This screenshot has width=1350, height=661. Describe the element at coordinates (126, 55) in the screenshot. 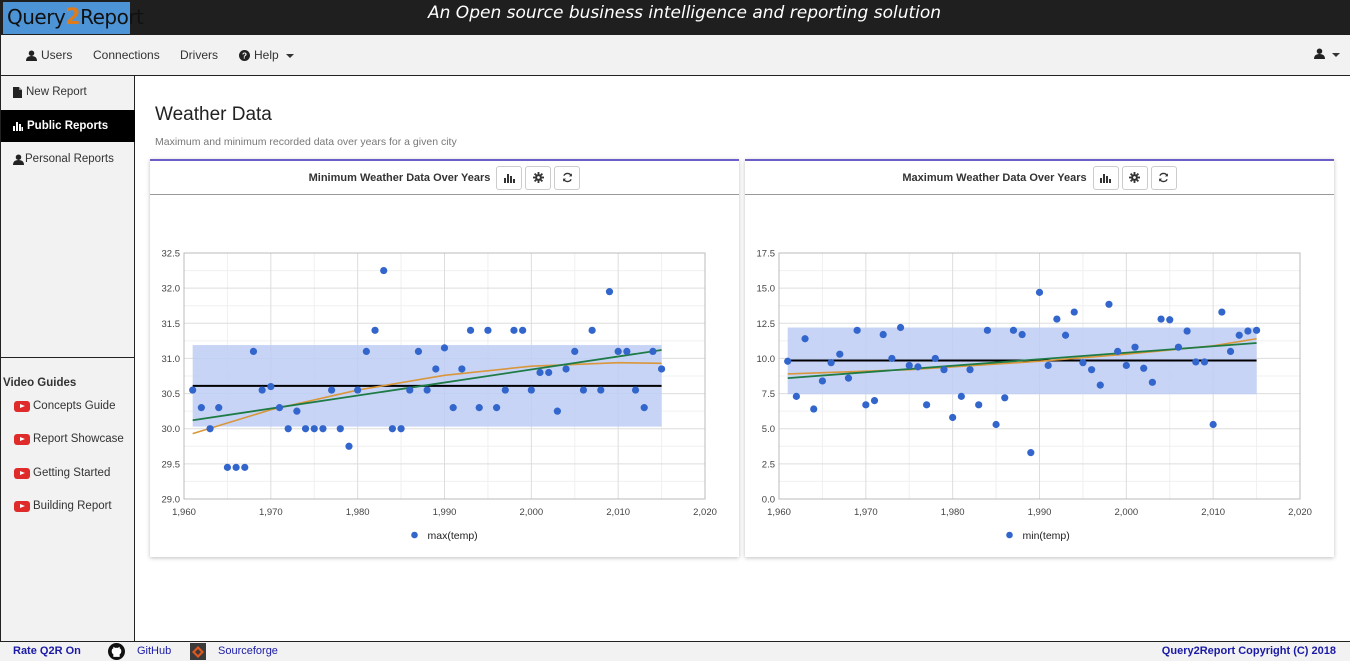

I see `nav-connections: Connections` at that location.